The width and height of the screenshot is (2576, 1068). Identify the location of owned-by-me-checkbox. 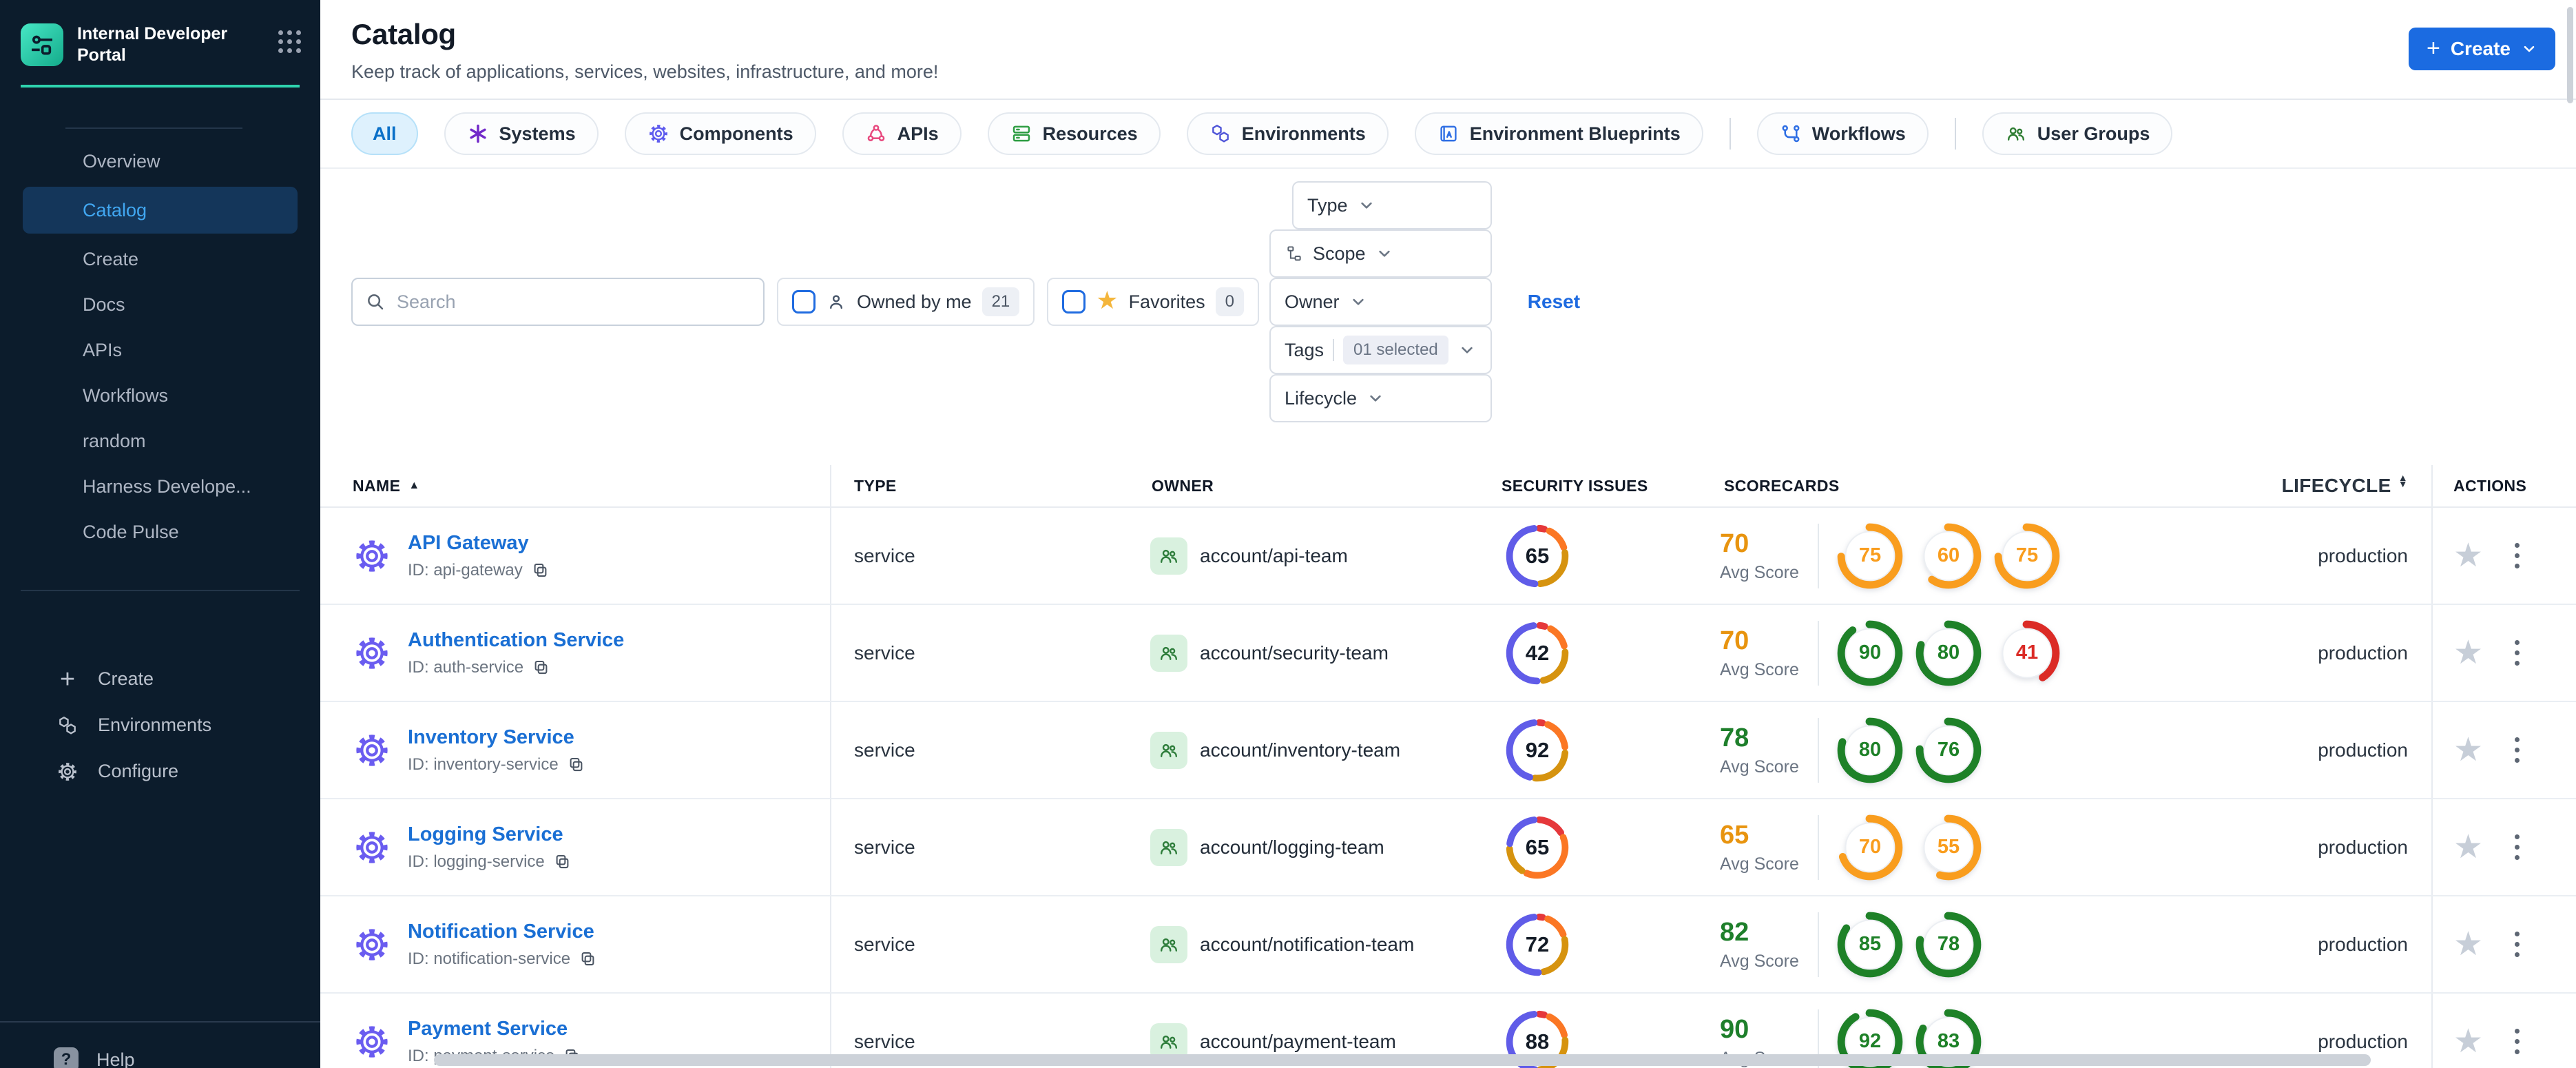
(804, 302).